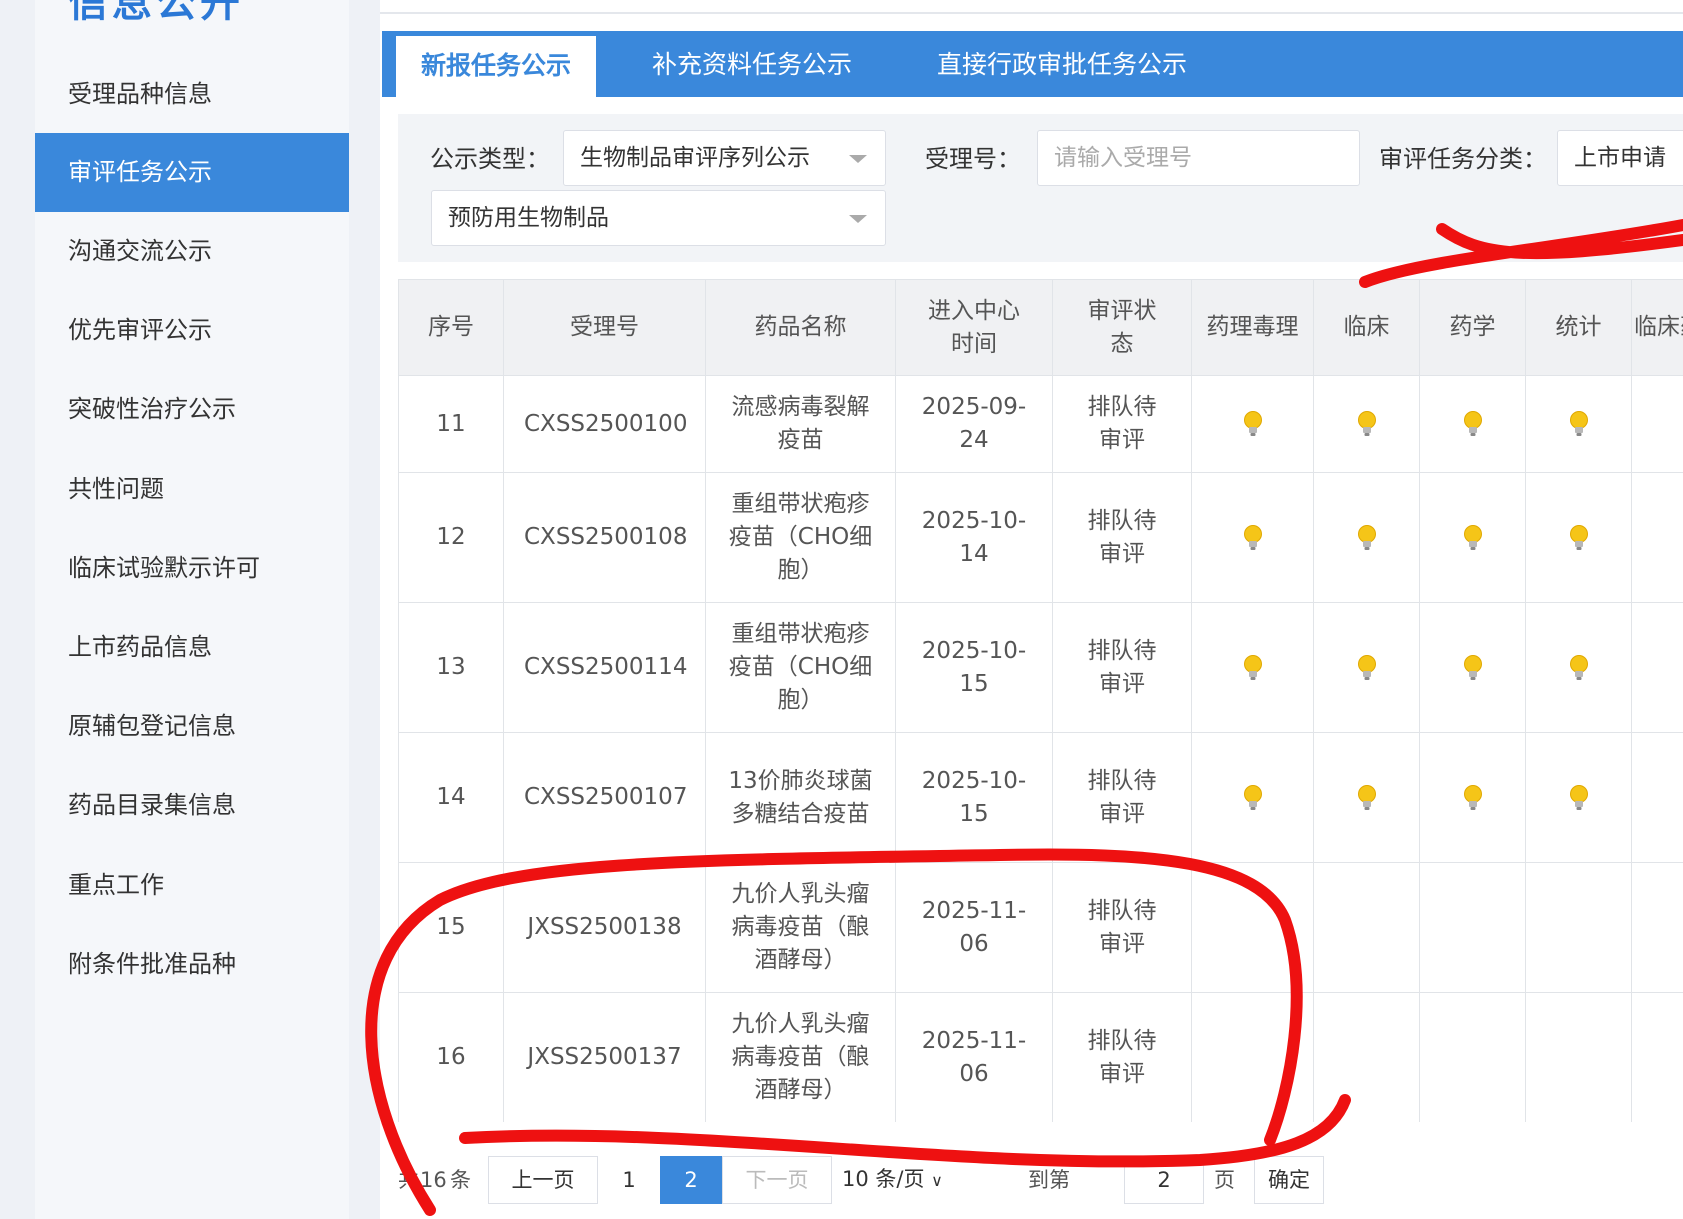 The width and height of the screenshot is (1683, 1219). I want to click on row-drug-name: 13价肺炎球菌多糖结合疫苗, so click(800, 797).